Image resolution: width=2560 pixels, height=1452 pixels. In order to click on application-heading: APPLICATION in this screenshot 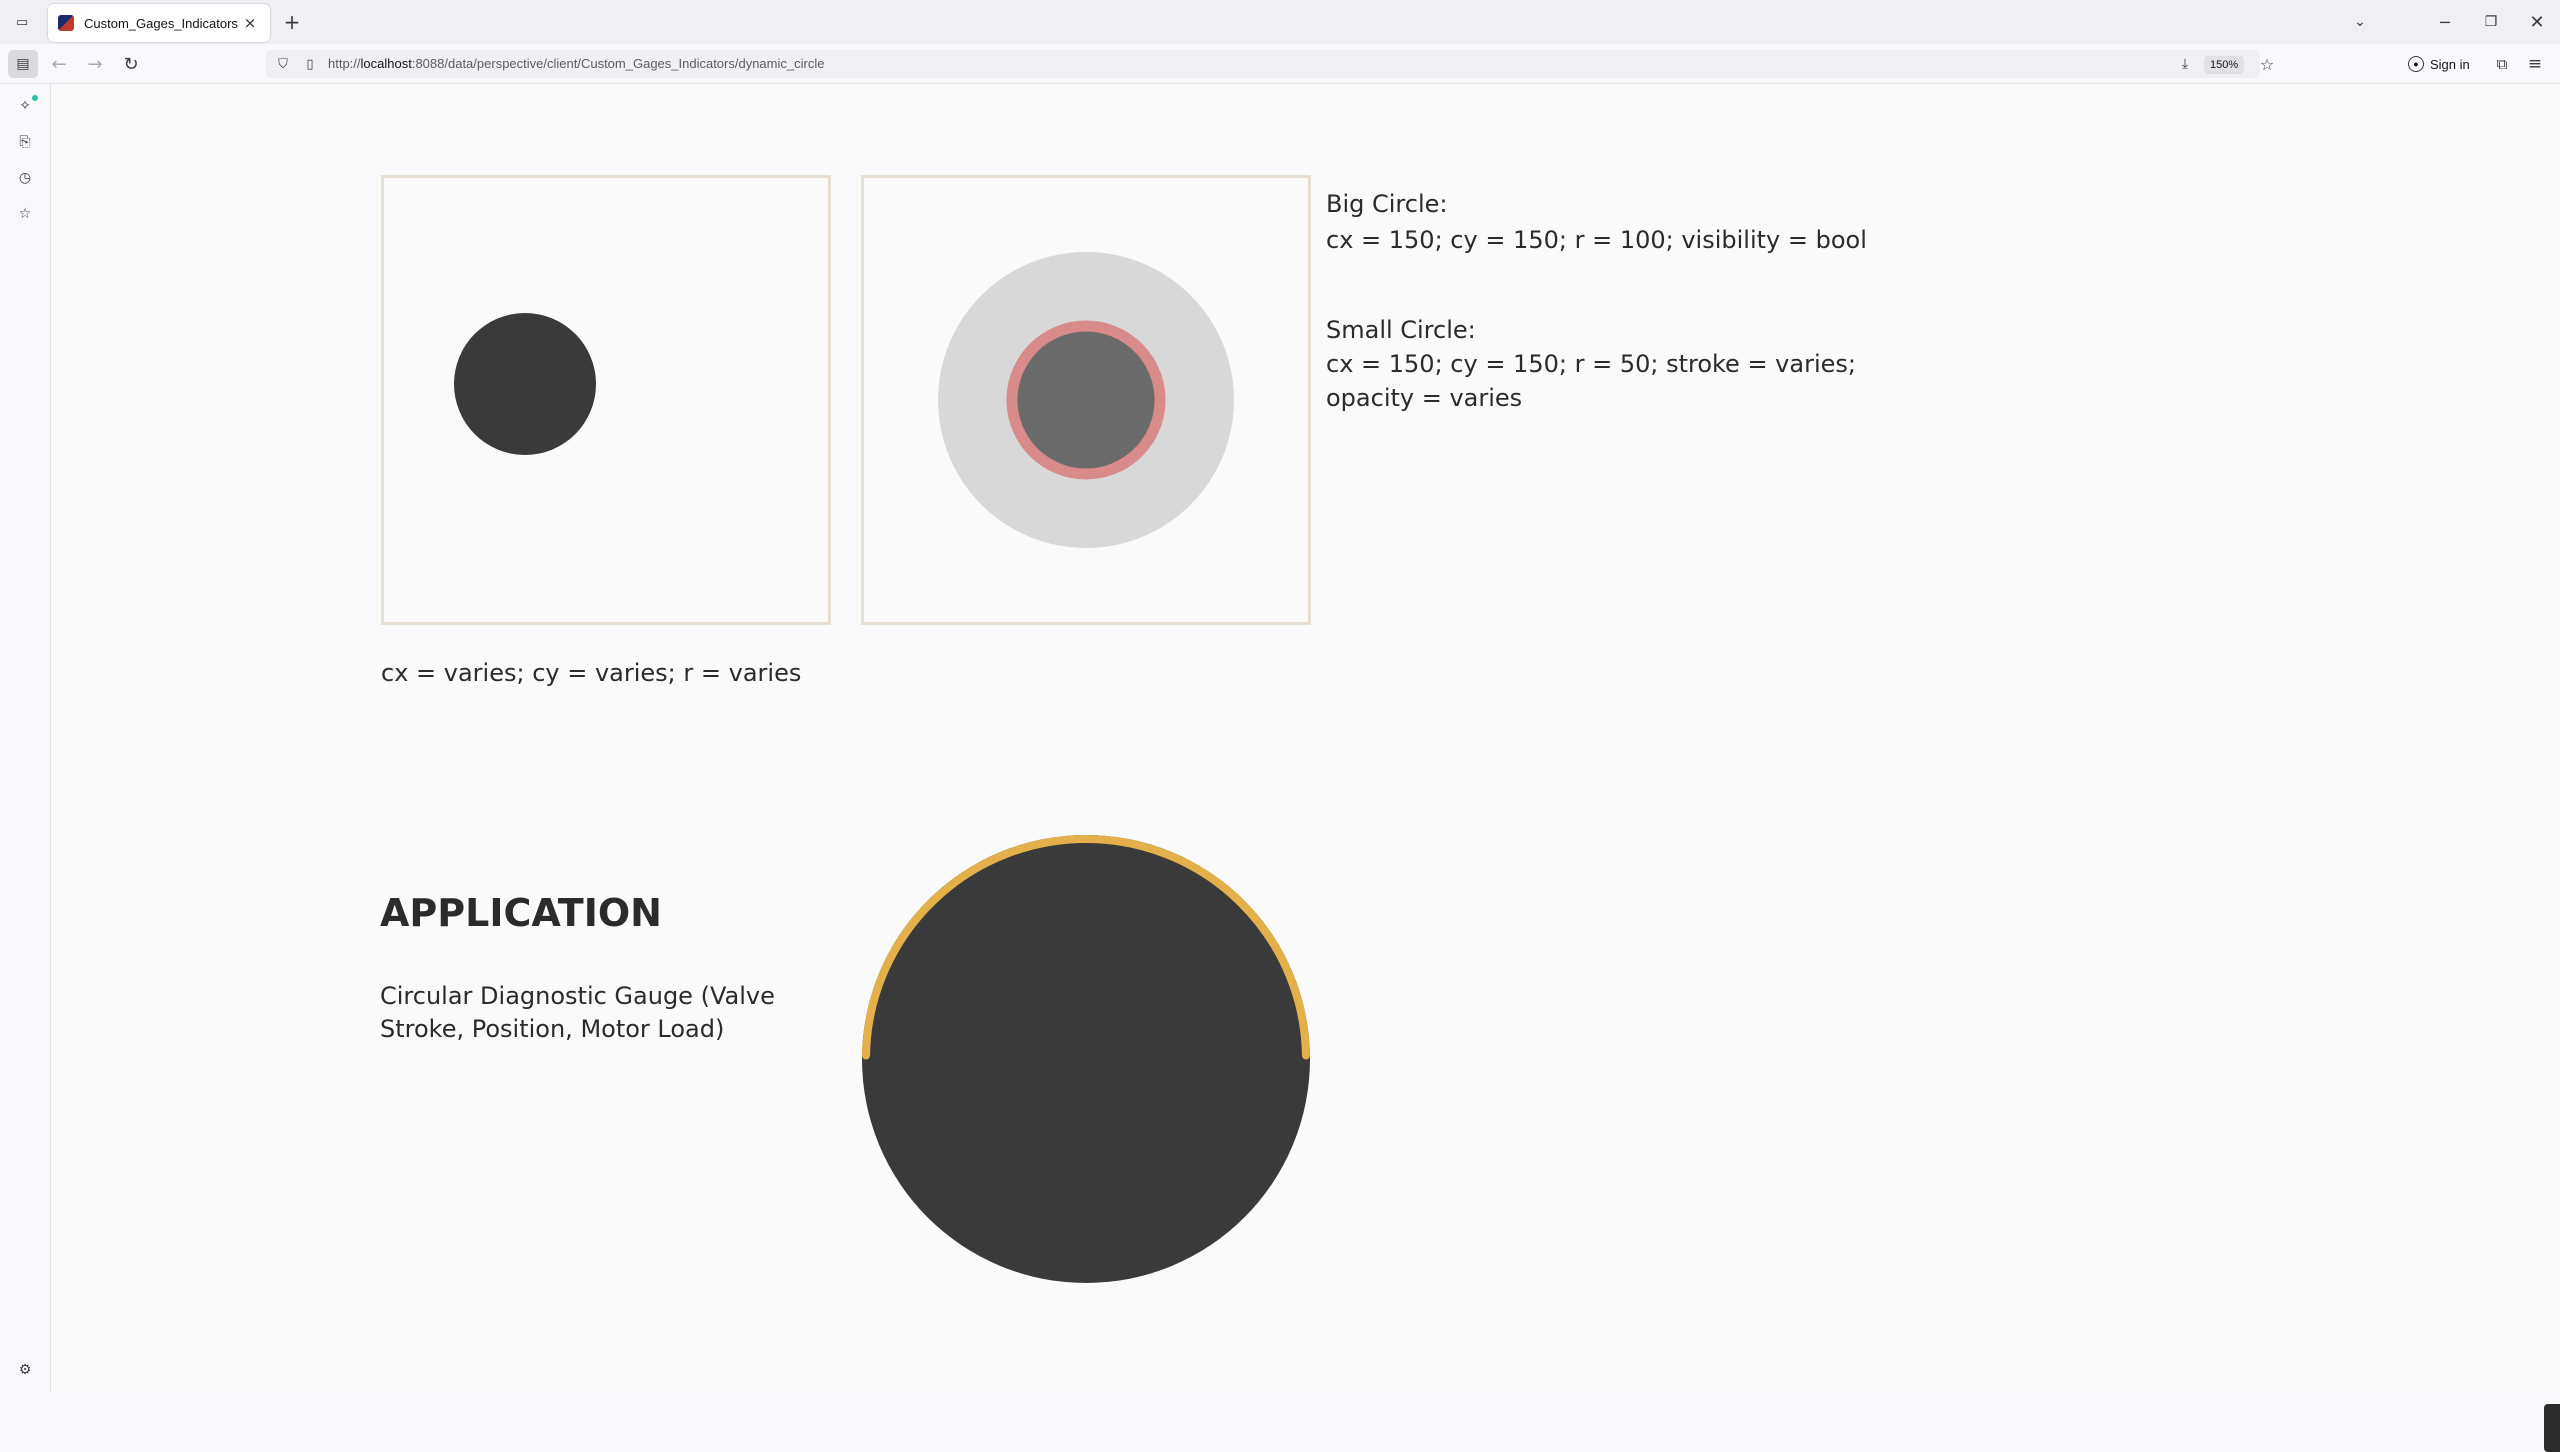, I will do `click(521, 913)`.